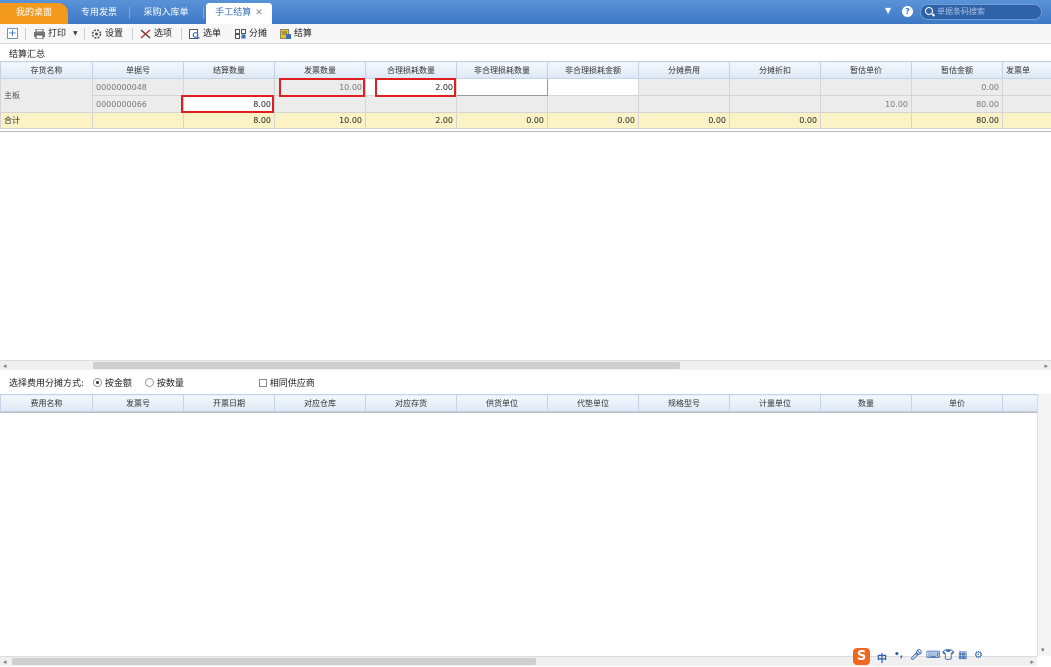  What do you see at coordinates (138, 70) in the screenshot?
I see `column-header: 单据号` at bounding box center [138, 70].